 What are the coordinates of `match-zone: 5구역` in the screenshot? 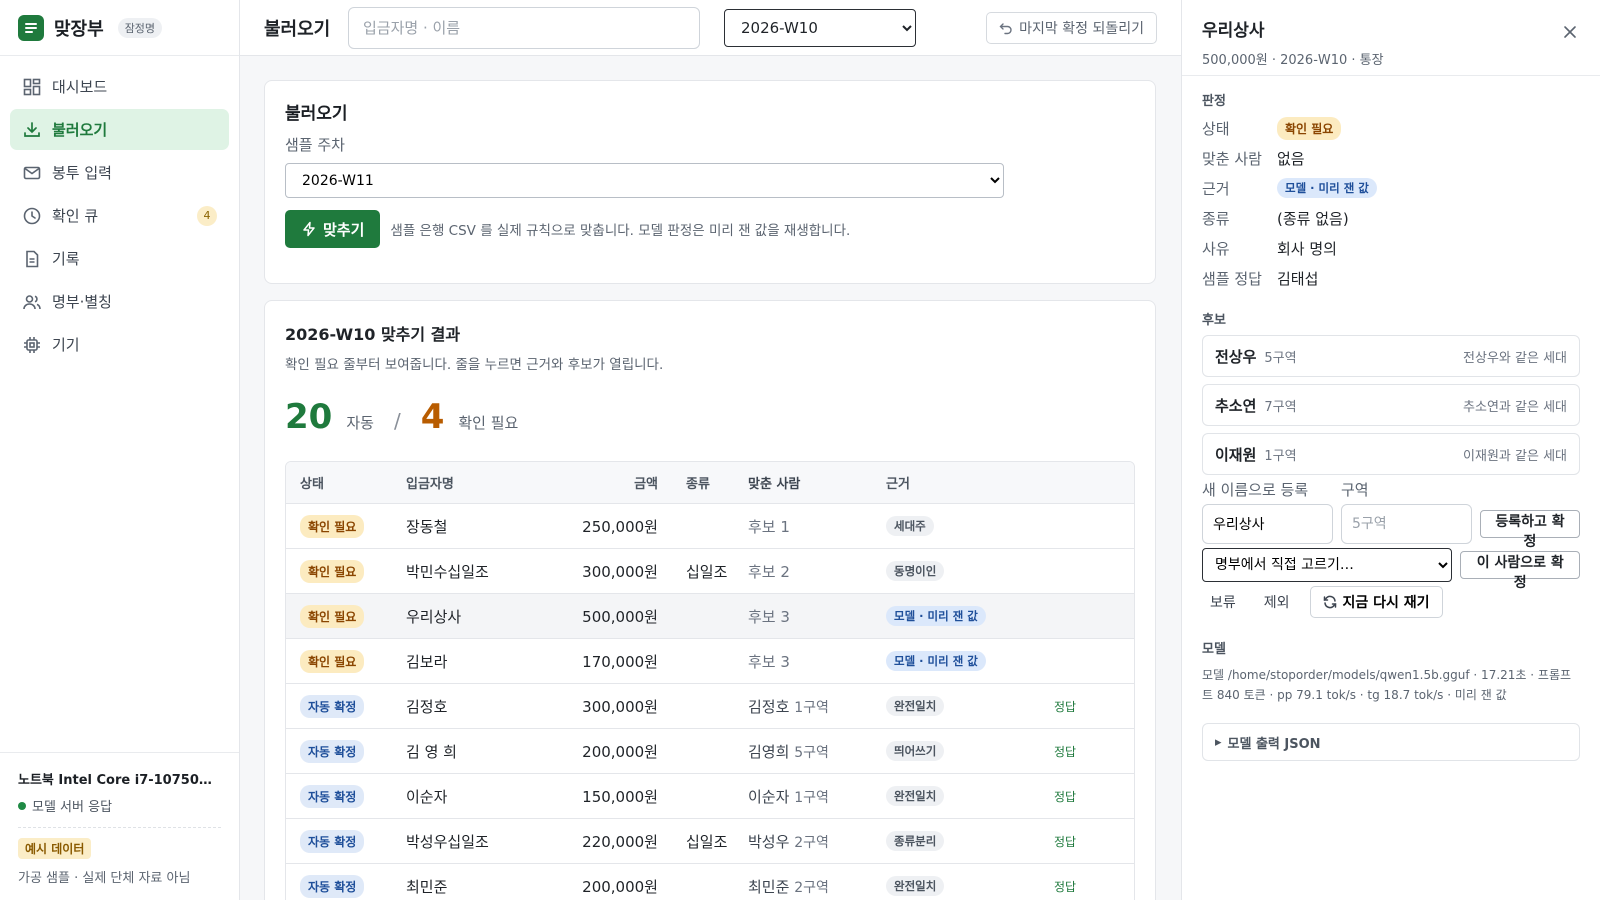 It's located at (811, 752).